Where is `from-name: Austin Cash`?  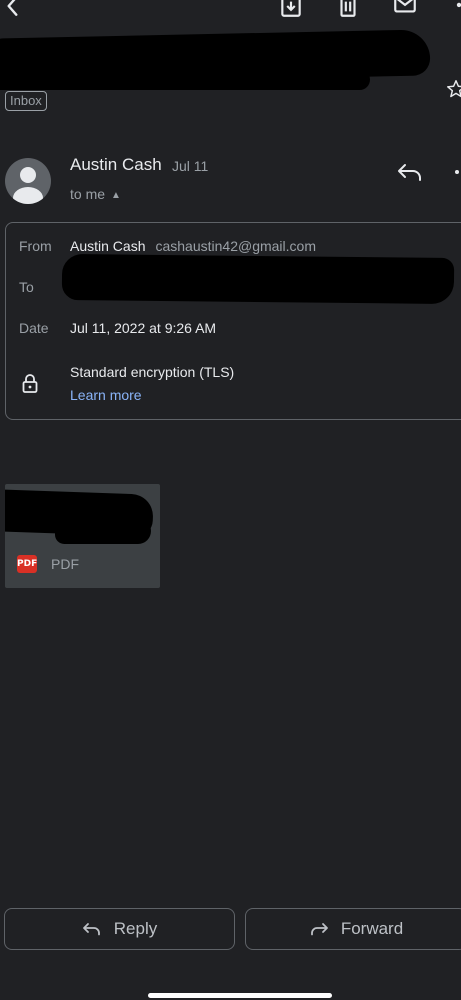 from-name: Austin Cash is located at coordinates (108, 246).